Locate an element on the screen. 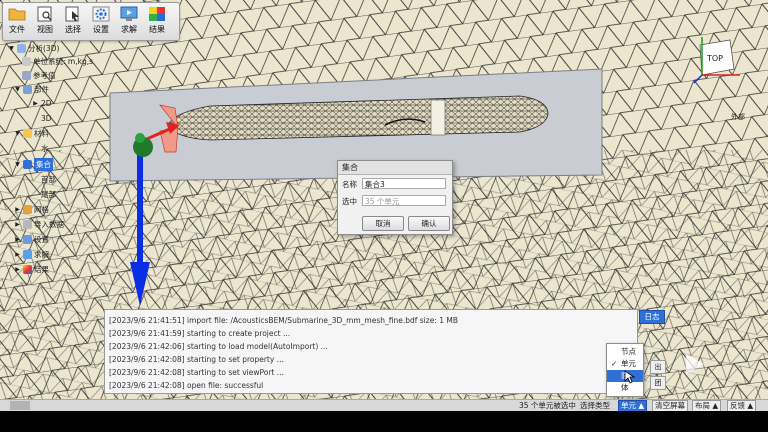 The height and width of the screenshot is (432, 768). tree-item-solve: ▶ 求解 is located at coordinates (31, 254).